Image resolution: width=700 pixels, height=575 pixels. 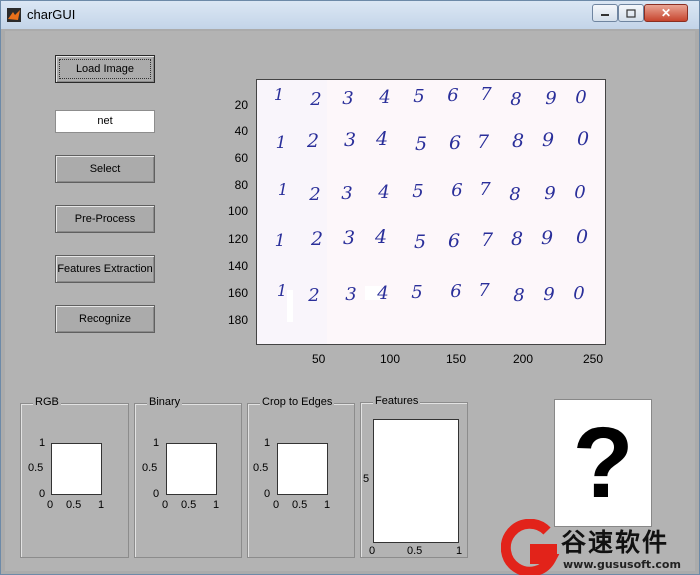 I want to click on crop-panel: Crop to Edges 1 0.5 0 0 0.5 1, so click(x=301, y=477).